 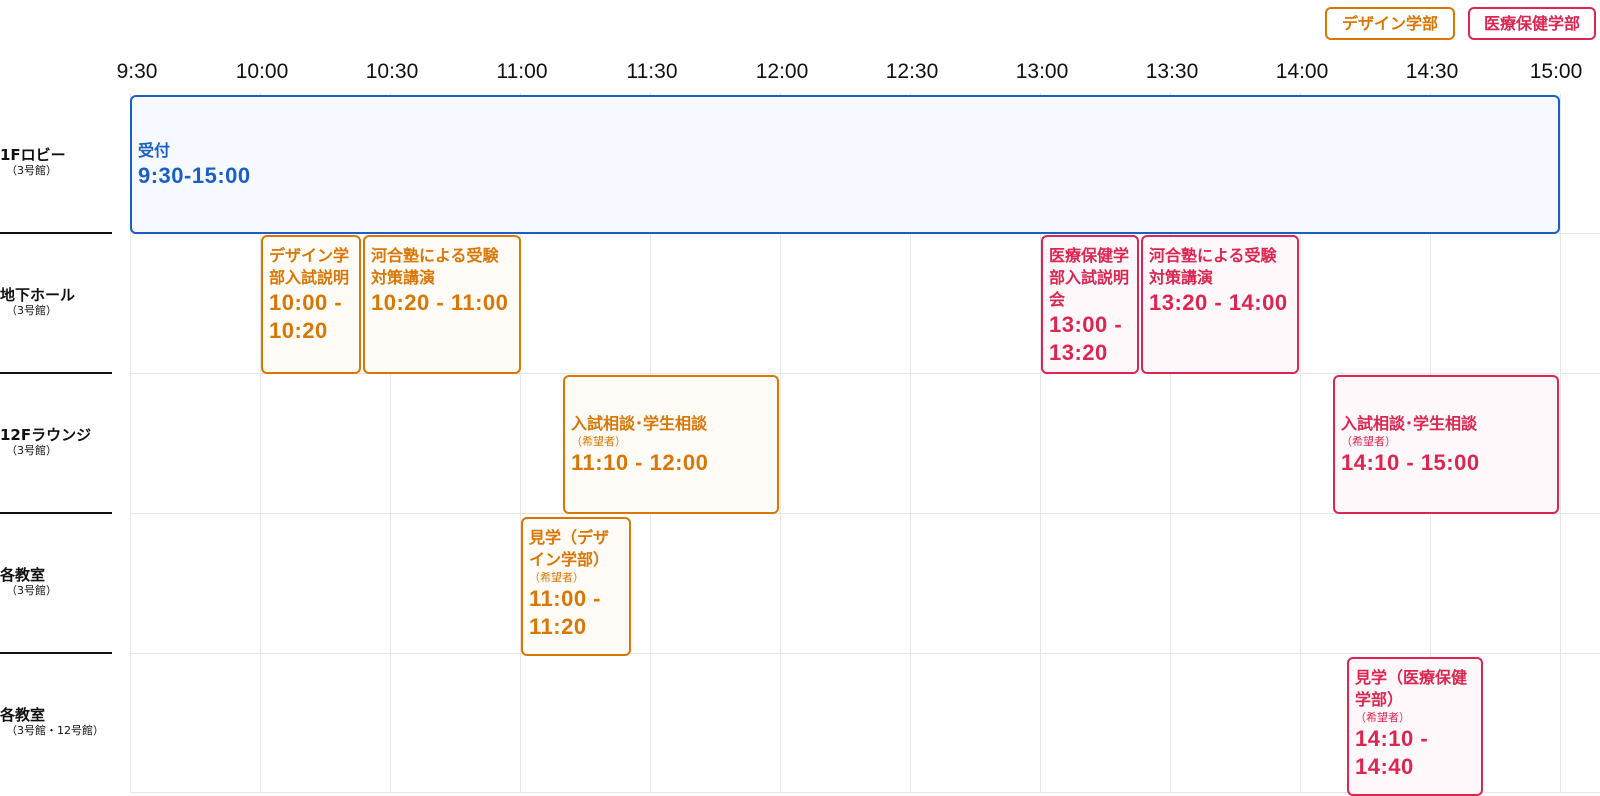 What do you see at coordinates (1390, 23) in the screenshot?
I see `legend-design-faculty: デザイン学部` at bounding box center [1390, 23].